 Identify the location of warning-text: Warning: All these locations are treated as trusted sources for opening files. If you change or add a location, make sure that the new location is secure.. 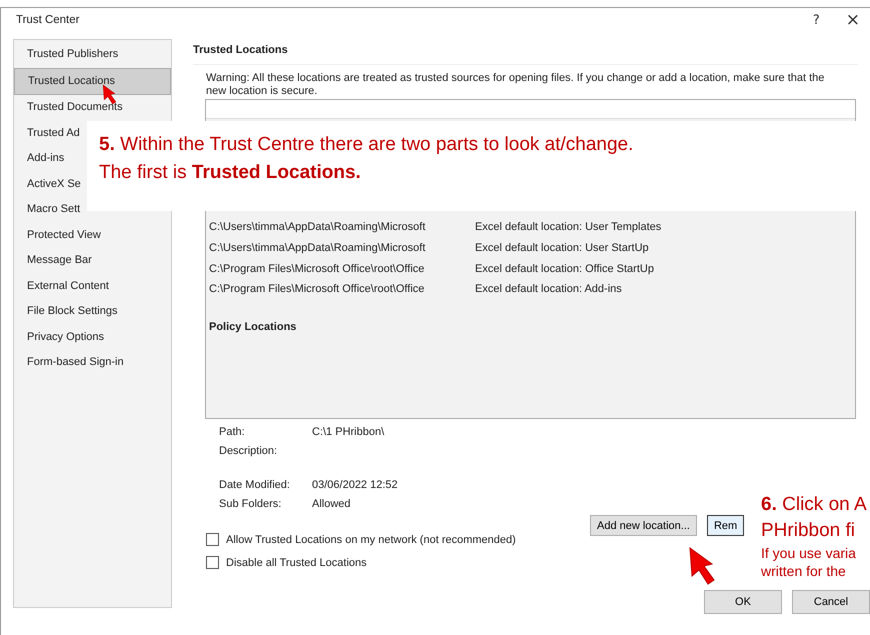
(515, 85).